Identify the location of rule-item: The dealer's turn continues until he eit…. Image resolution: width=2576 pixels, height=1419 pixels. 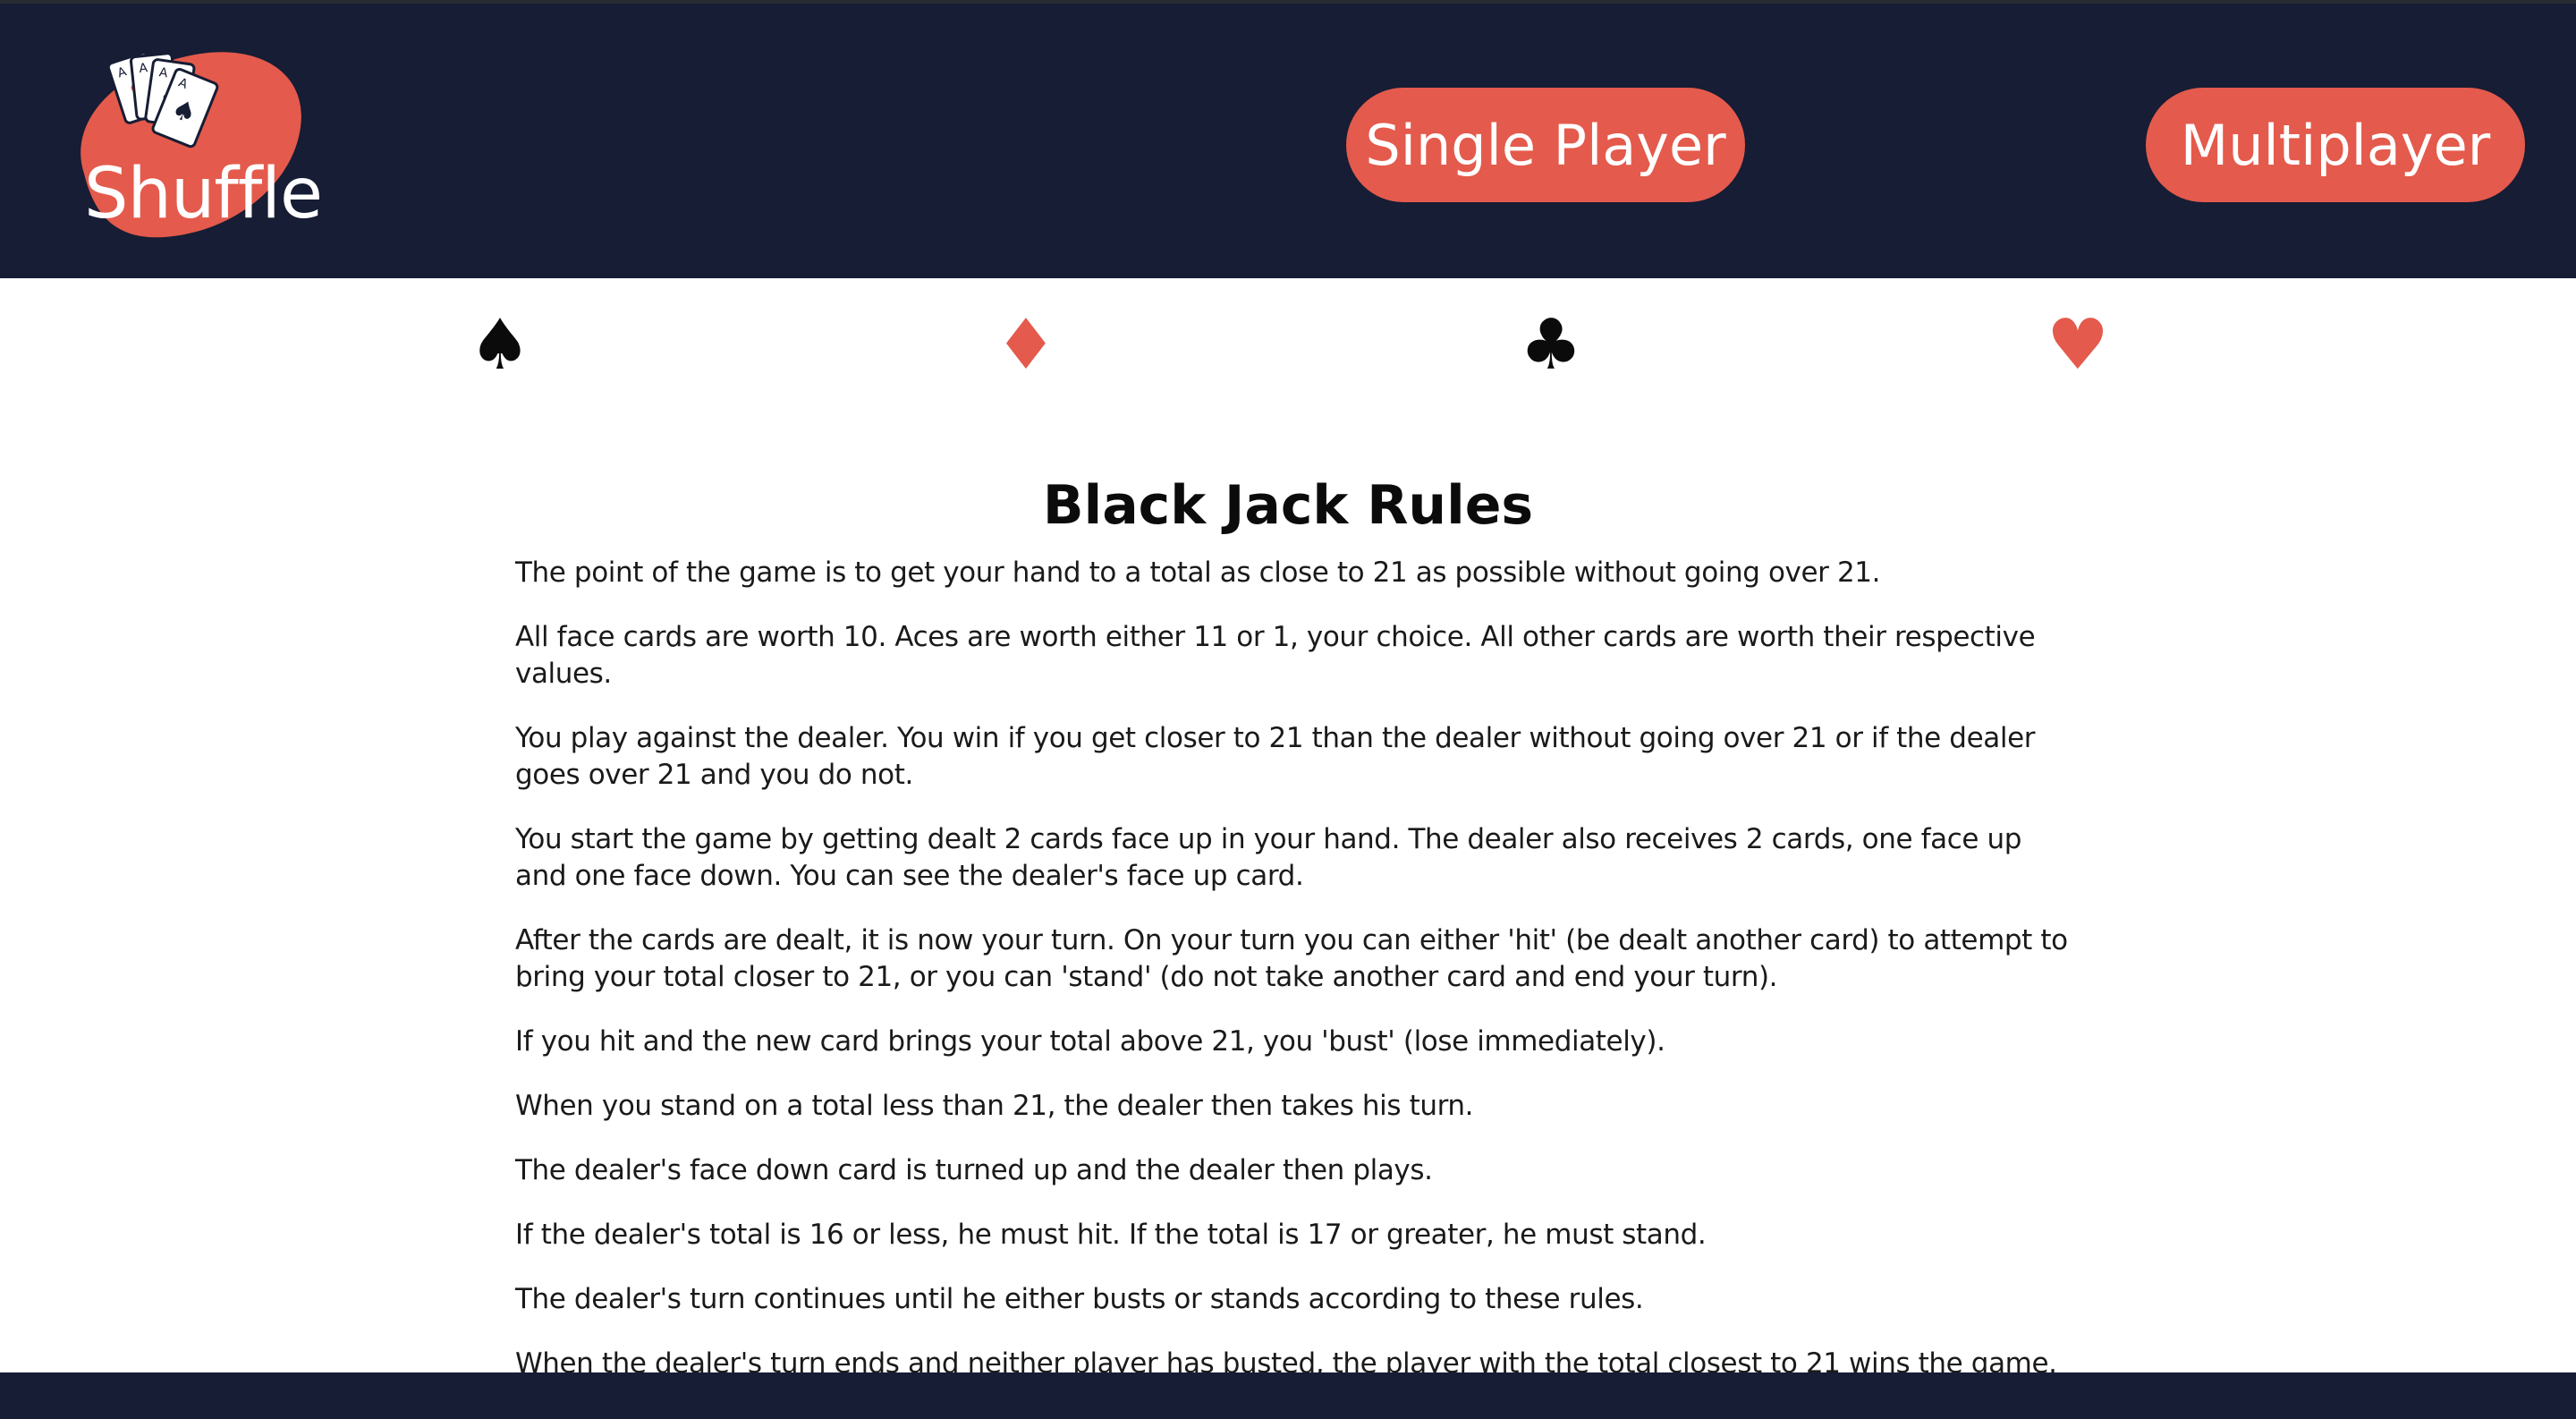
(1079, 1299).